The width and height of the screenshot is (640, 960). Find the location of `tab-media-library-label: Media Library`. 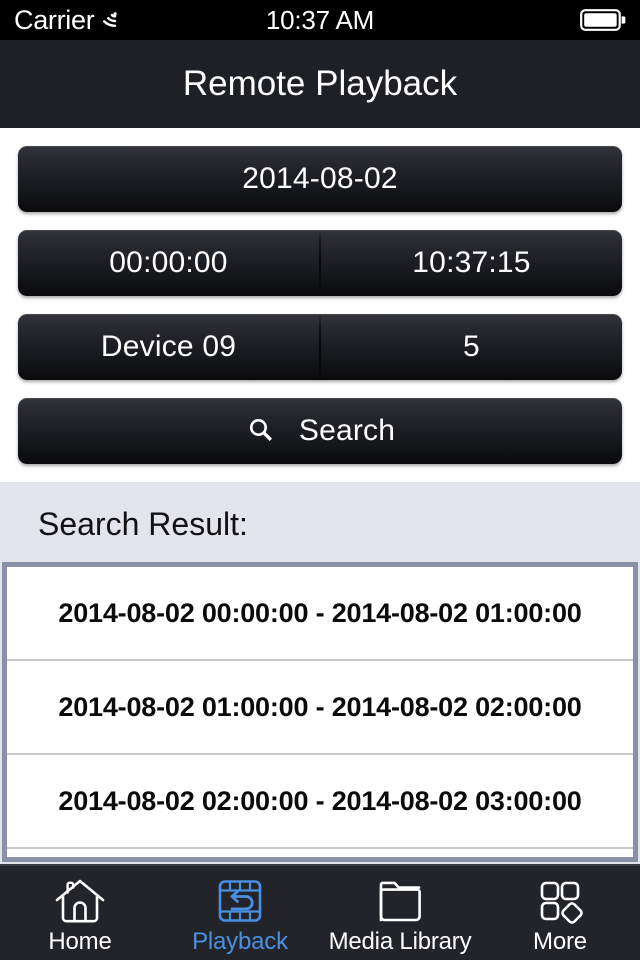

tab-media-library-label: Media Library is located at coordinates (400, 941).